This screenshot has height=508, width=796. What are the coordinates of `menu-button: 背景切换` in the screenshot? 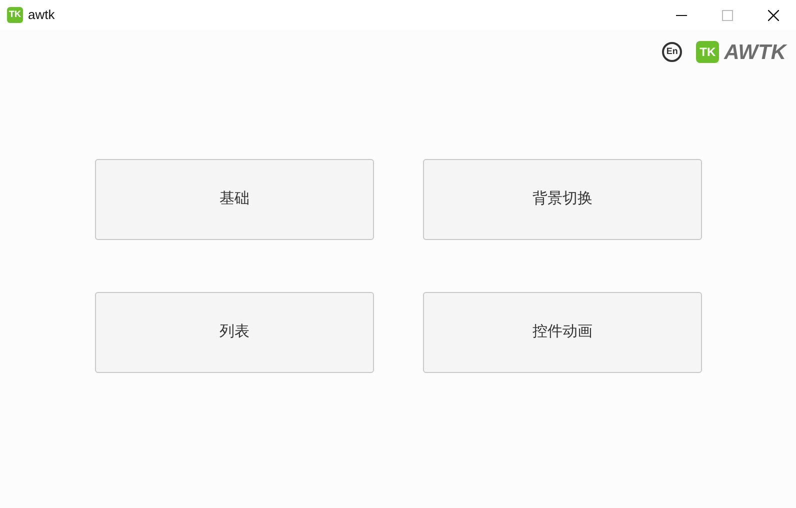 It's located at (562, 199).